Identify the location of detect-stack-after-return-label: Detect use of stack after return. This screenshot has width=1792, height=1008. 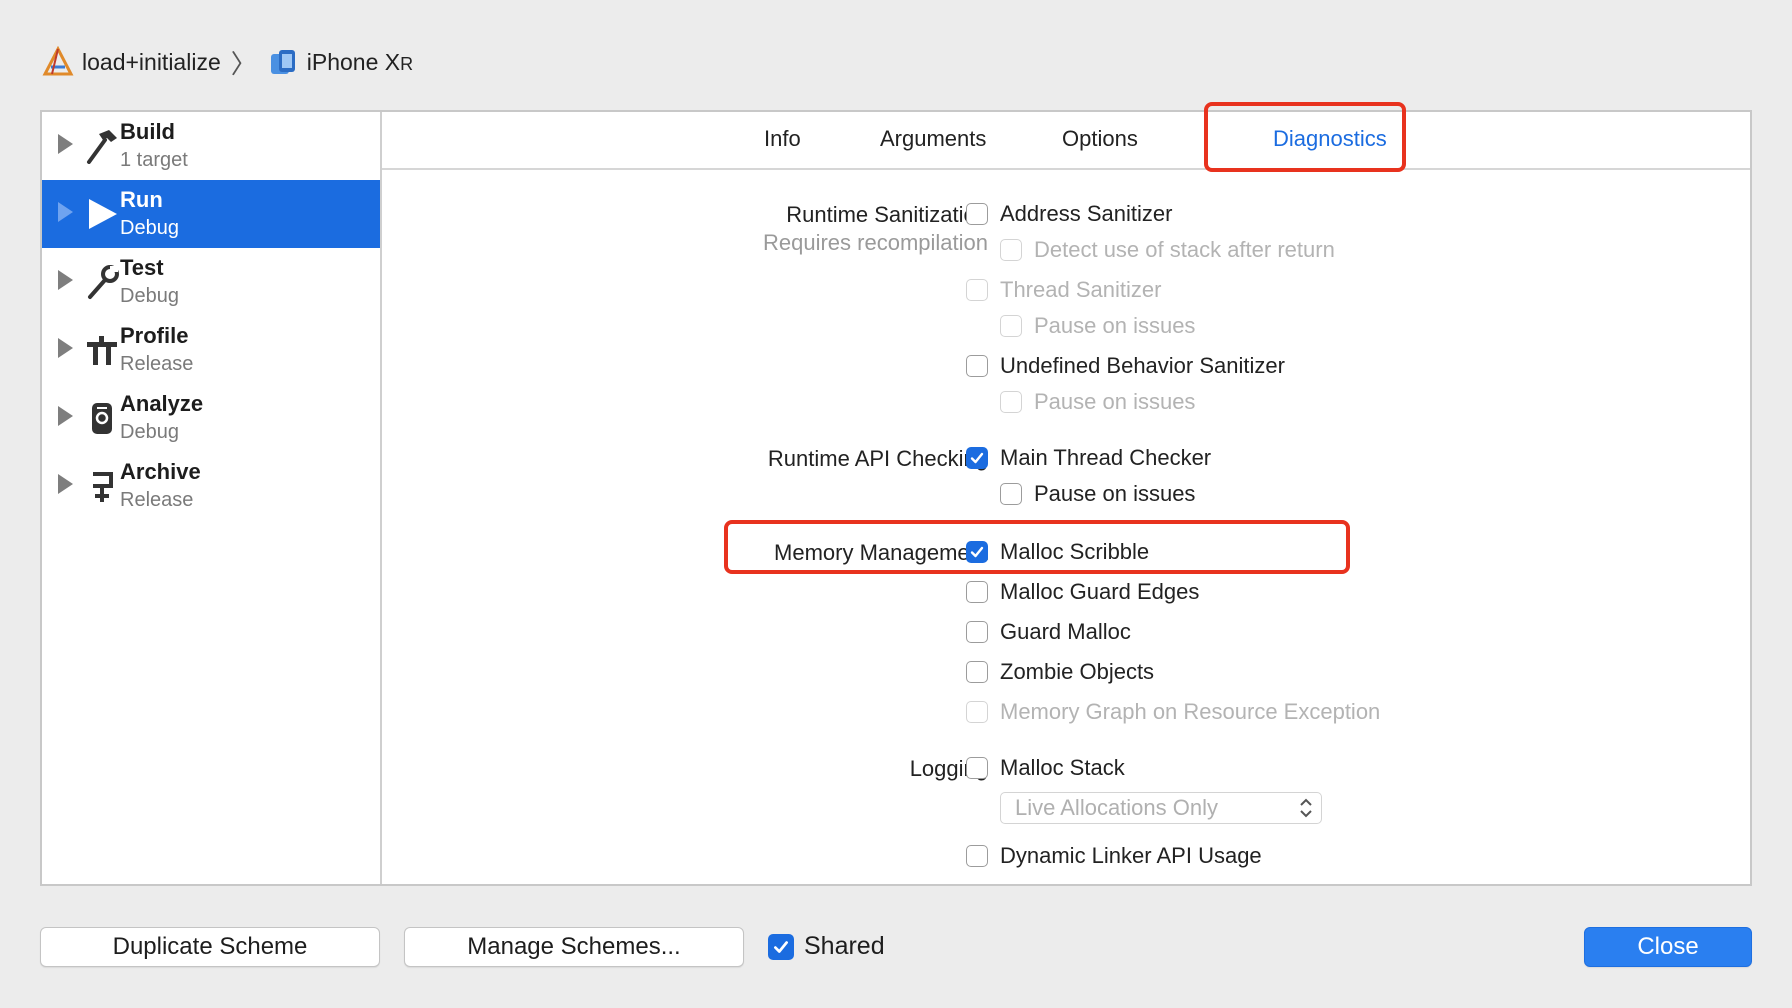
(1184, 249).